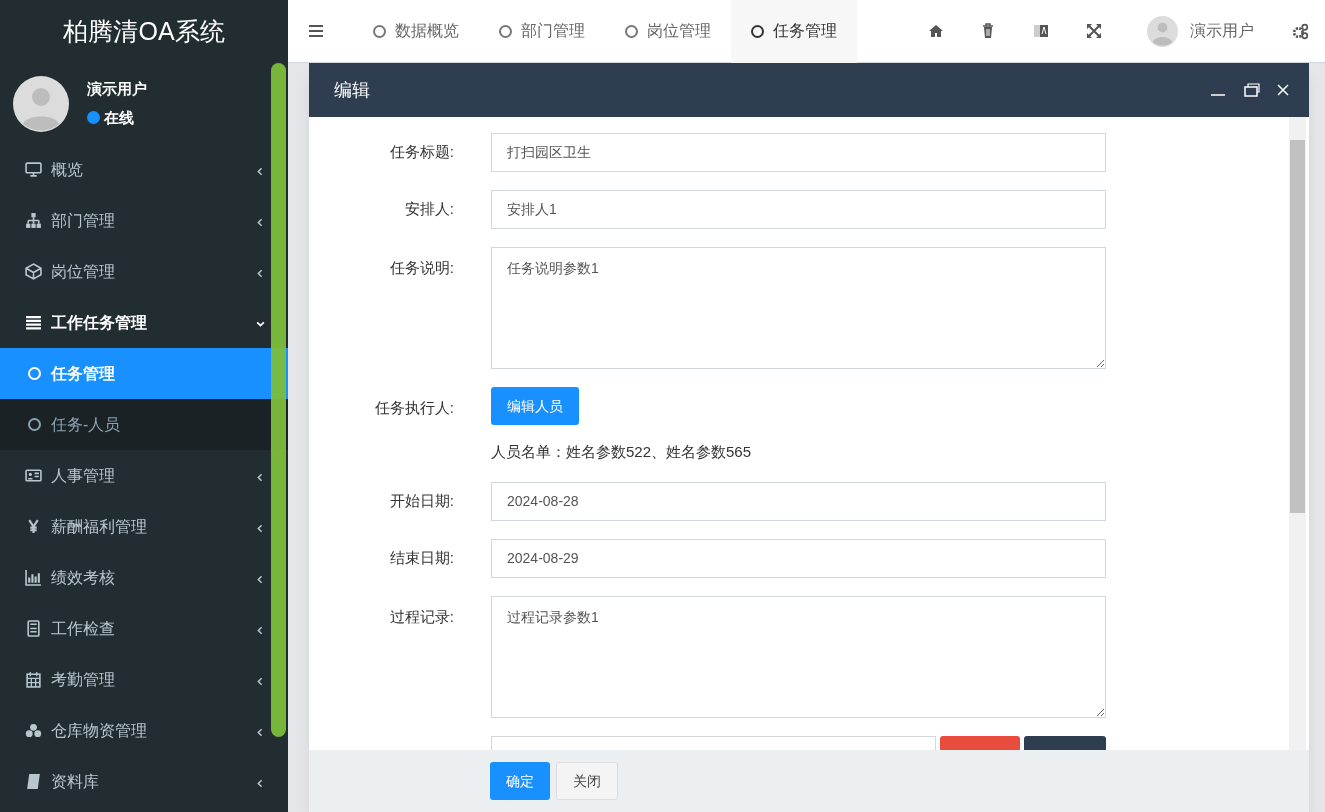  What do you see at coordinates (144, 271) in the screenshot?
I see `sidebar-item: 岗位管理` at bounding box center [144, 271].